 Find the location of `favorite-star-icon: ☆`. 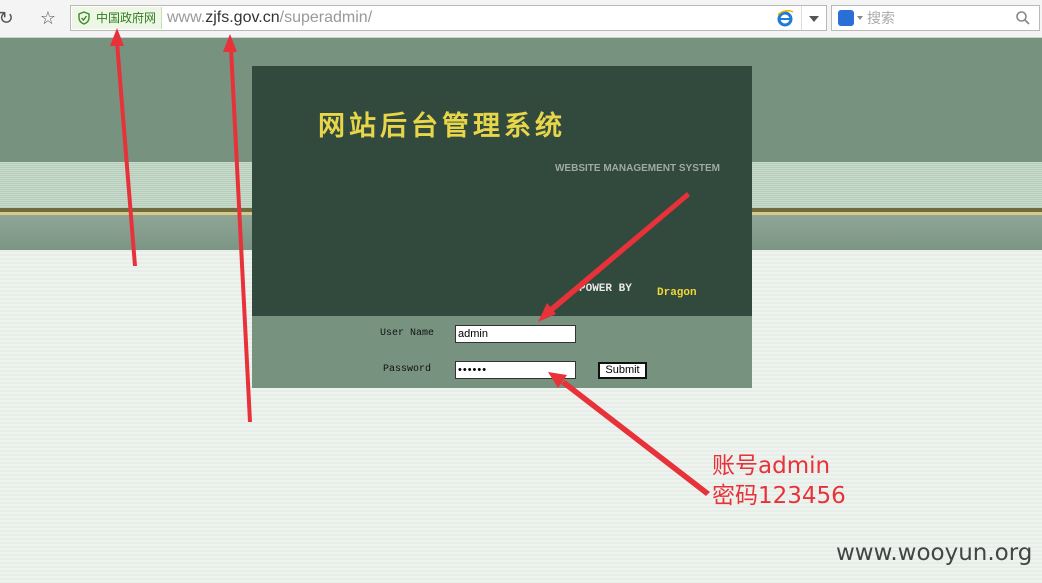

favorite-star-icon: ☆ is located at coordinates (48, 18).